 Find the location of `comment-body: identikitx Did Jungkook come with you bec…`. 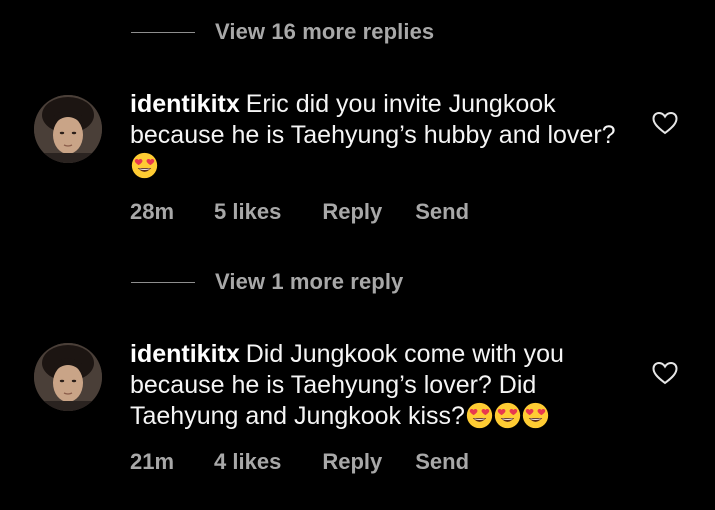

comment-body: identikitx Did Jungkook come with you bec… is located at coordinates (380, 385).